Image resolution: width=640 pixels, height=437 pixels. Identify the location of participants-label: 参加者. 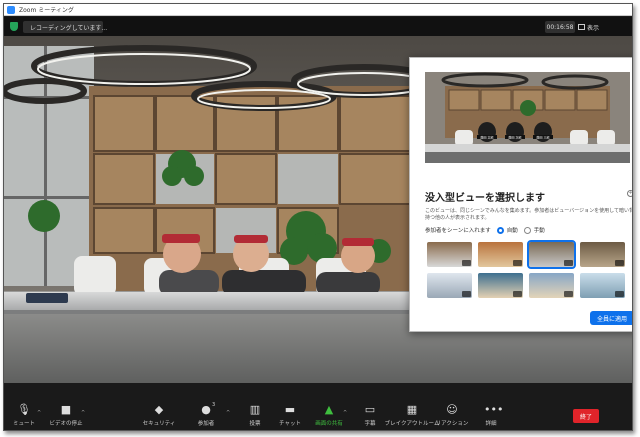
(206, 424).